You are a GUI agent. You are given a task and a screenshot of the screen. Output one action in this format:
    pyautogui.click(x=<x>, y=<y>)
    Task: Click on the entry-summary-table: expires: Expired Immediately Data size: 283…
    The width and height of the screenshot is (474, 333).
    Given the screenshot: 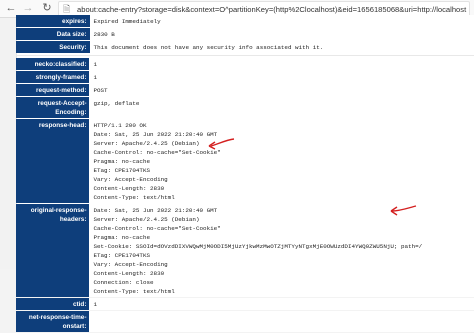 What is the action you would take?
    pyautogui.click(x=245, y=34)
    